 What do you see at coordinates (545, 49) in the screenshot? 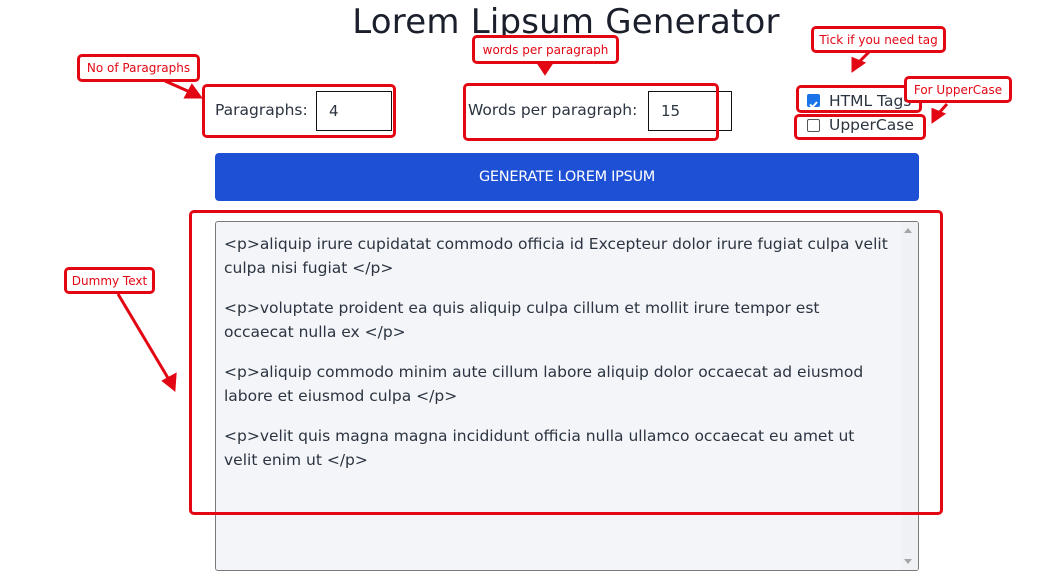
I see `callout-words-per-paragraph: words per paragraph` at bounding box center [545, 49].